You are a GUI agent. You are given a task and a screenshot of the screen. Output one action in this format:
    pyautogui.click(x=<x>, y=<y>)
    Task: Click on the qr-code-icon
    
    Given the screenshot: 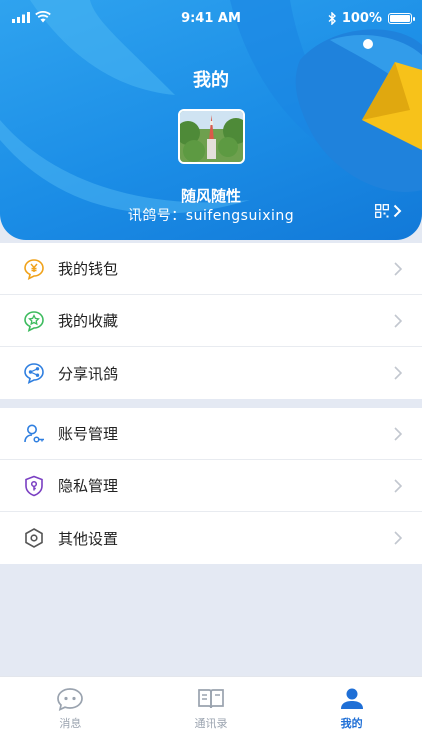 What is the action you would take?
    pyautogui.click(x=382, y=211)
    